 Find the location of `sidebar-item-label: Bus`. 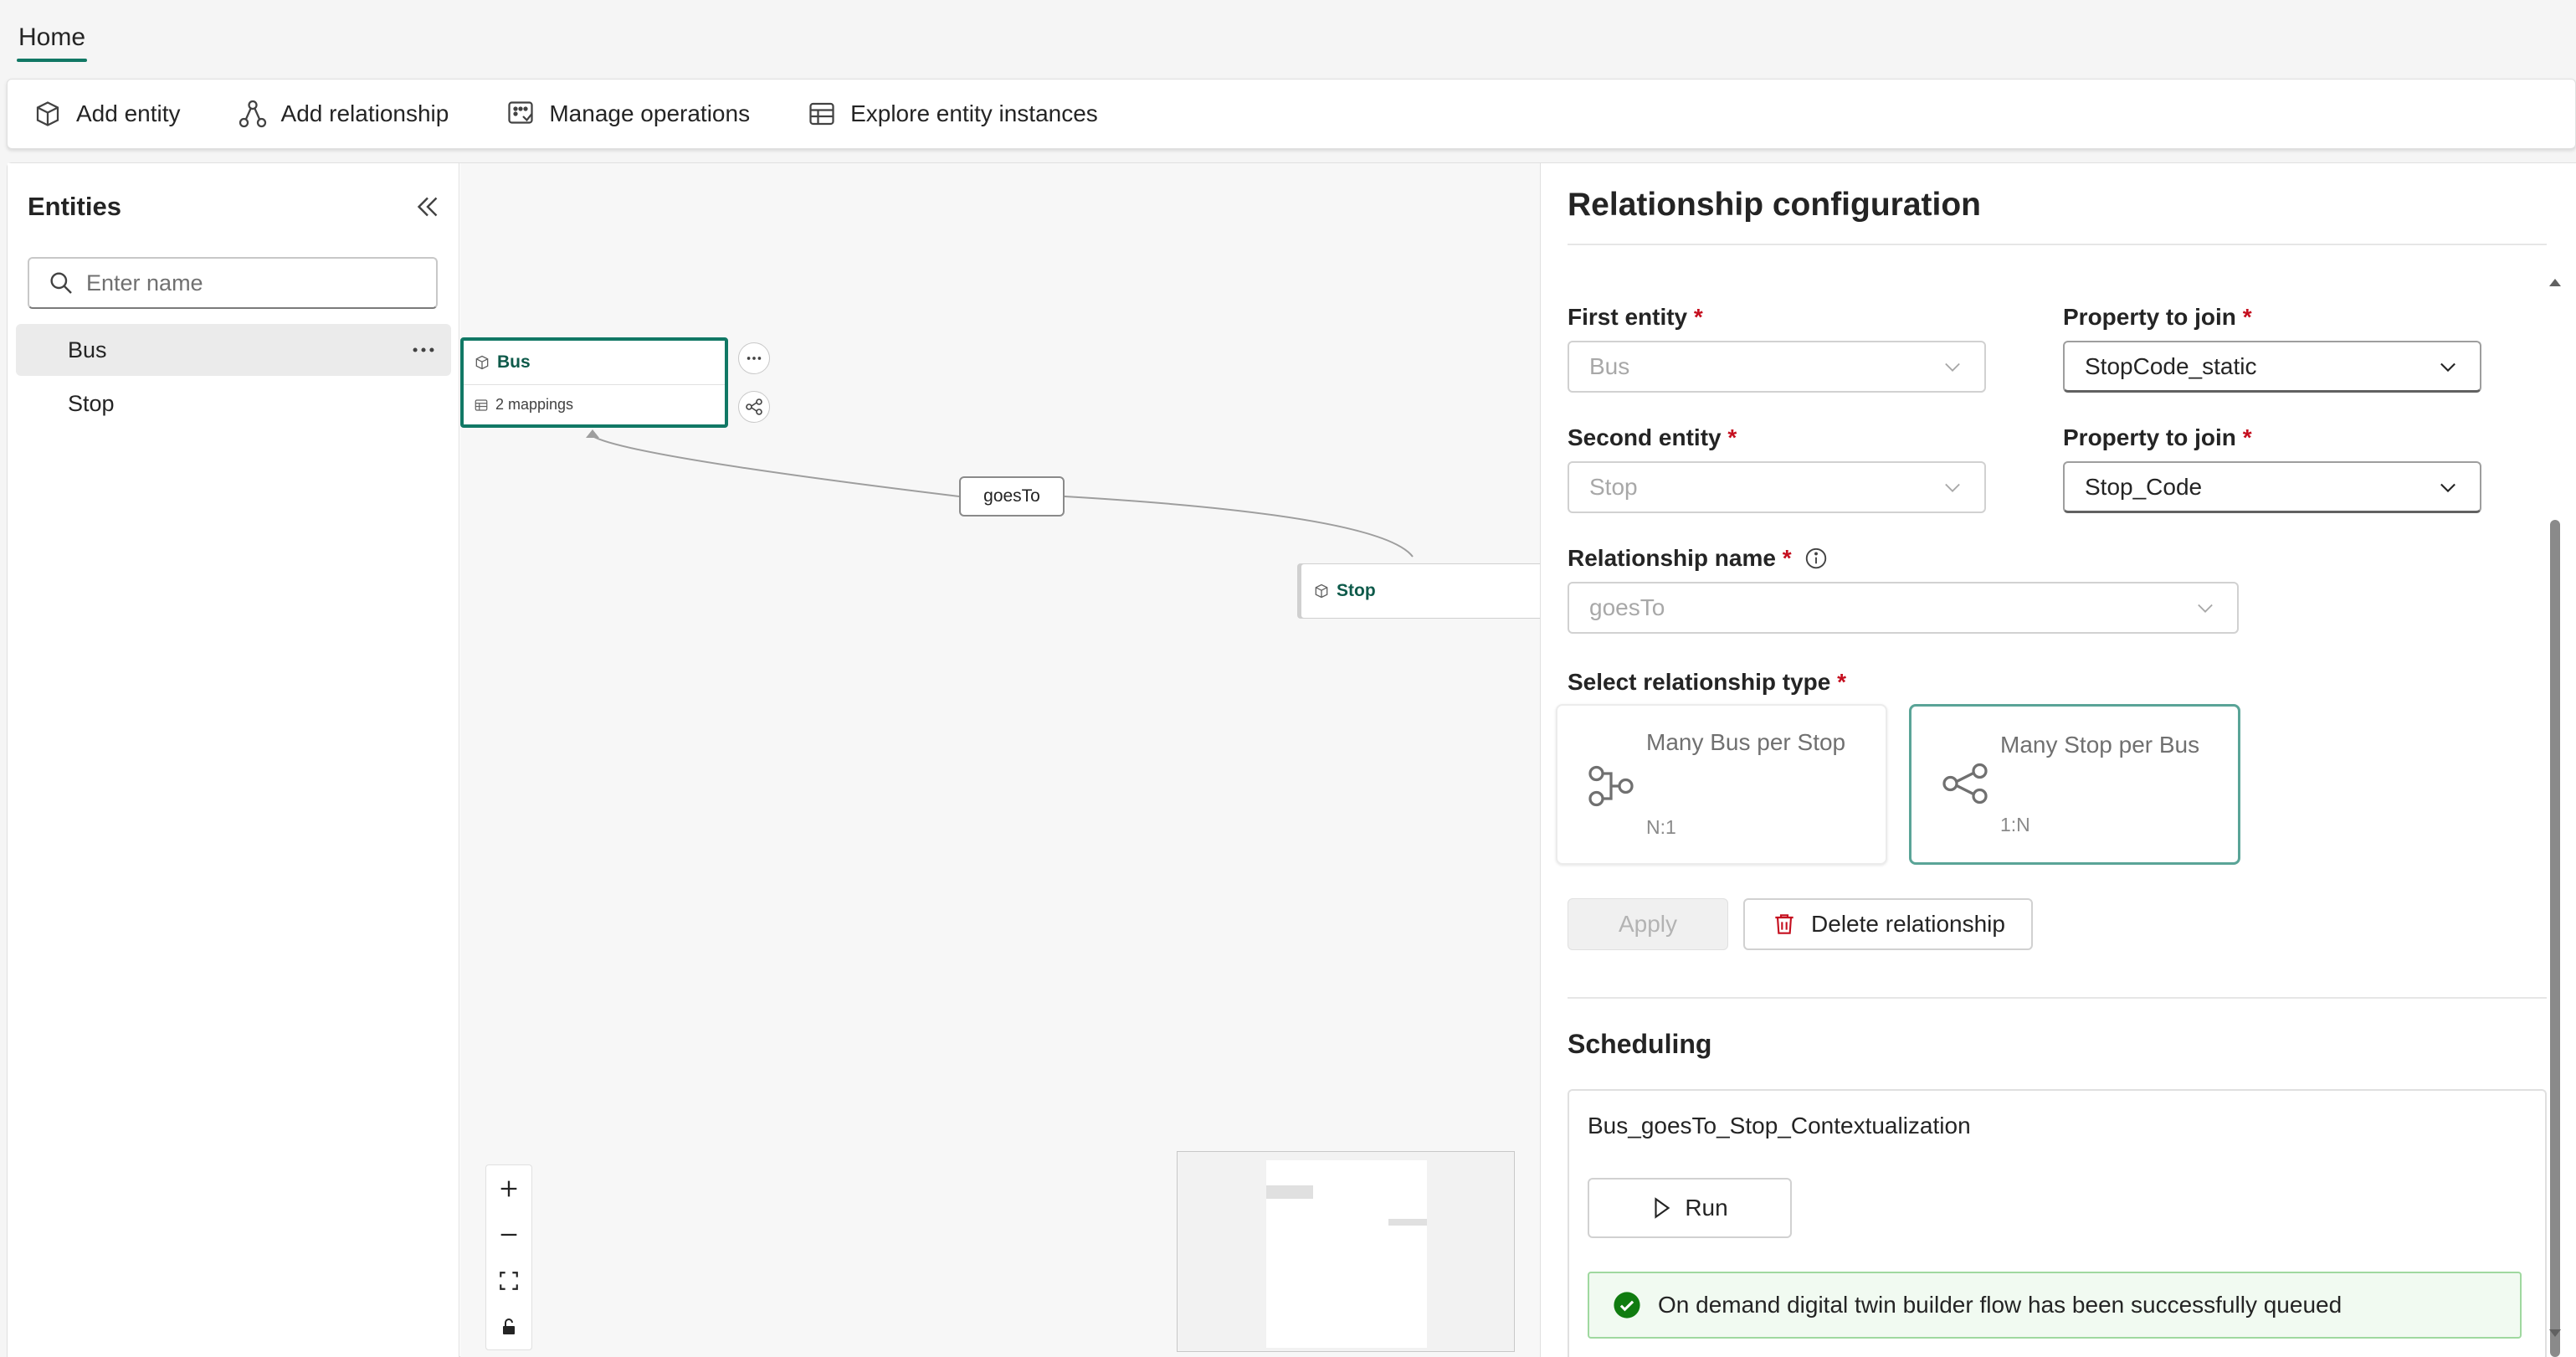

sidebar-item-label: Bus is located at coordinates (87, 349).